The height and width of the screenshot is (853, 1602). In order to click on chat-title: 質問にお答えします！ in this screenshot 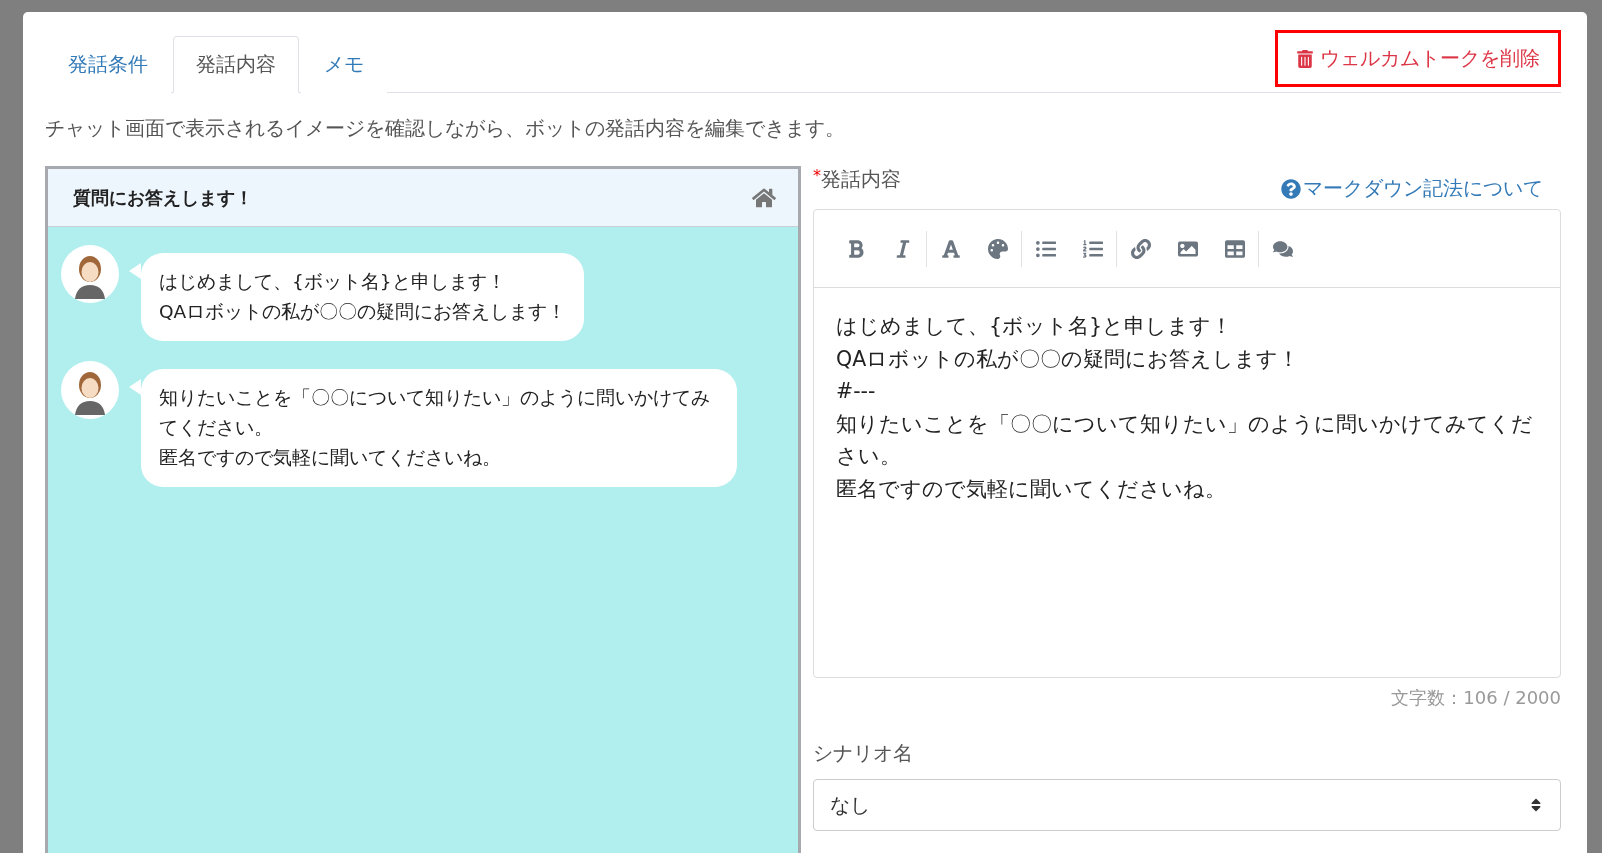, I will do `click(163, 197)`.